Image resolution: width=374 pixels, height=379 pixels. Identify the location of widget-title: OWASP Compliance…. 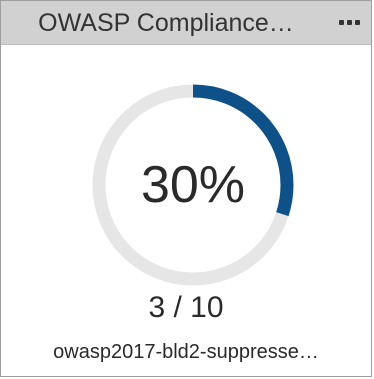
(166, 23).